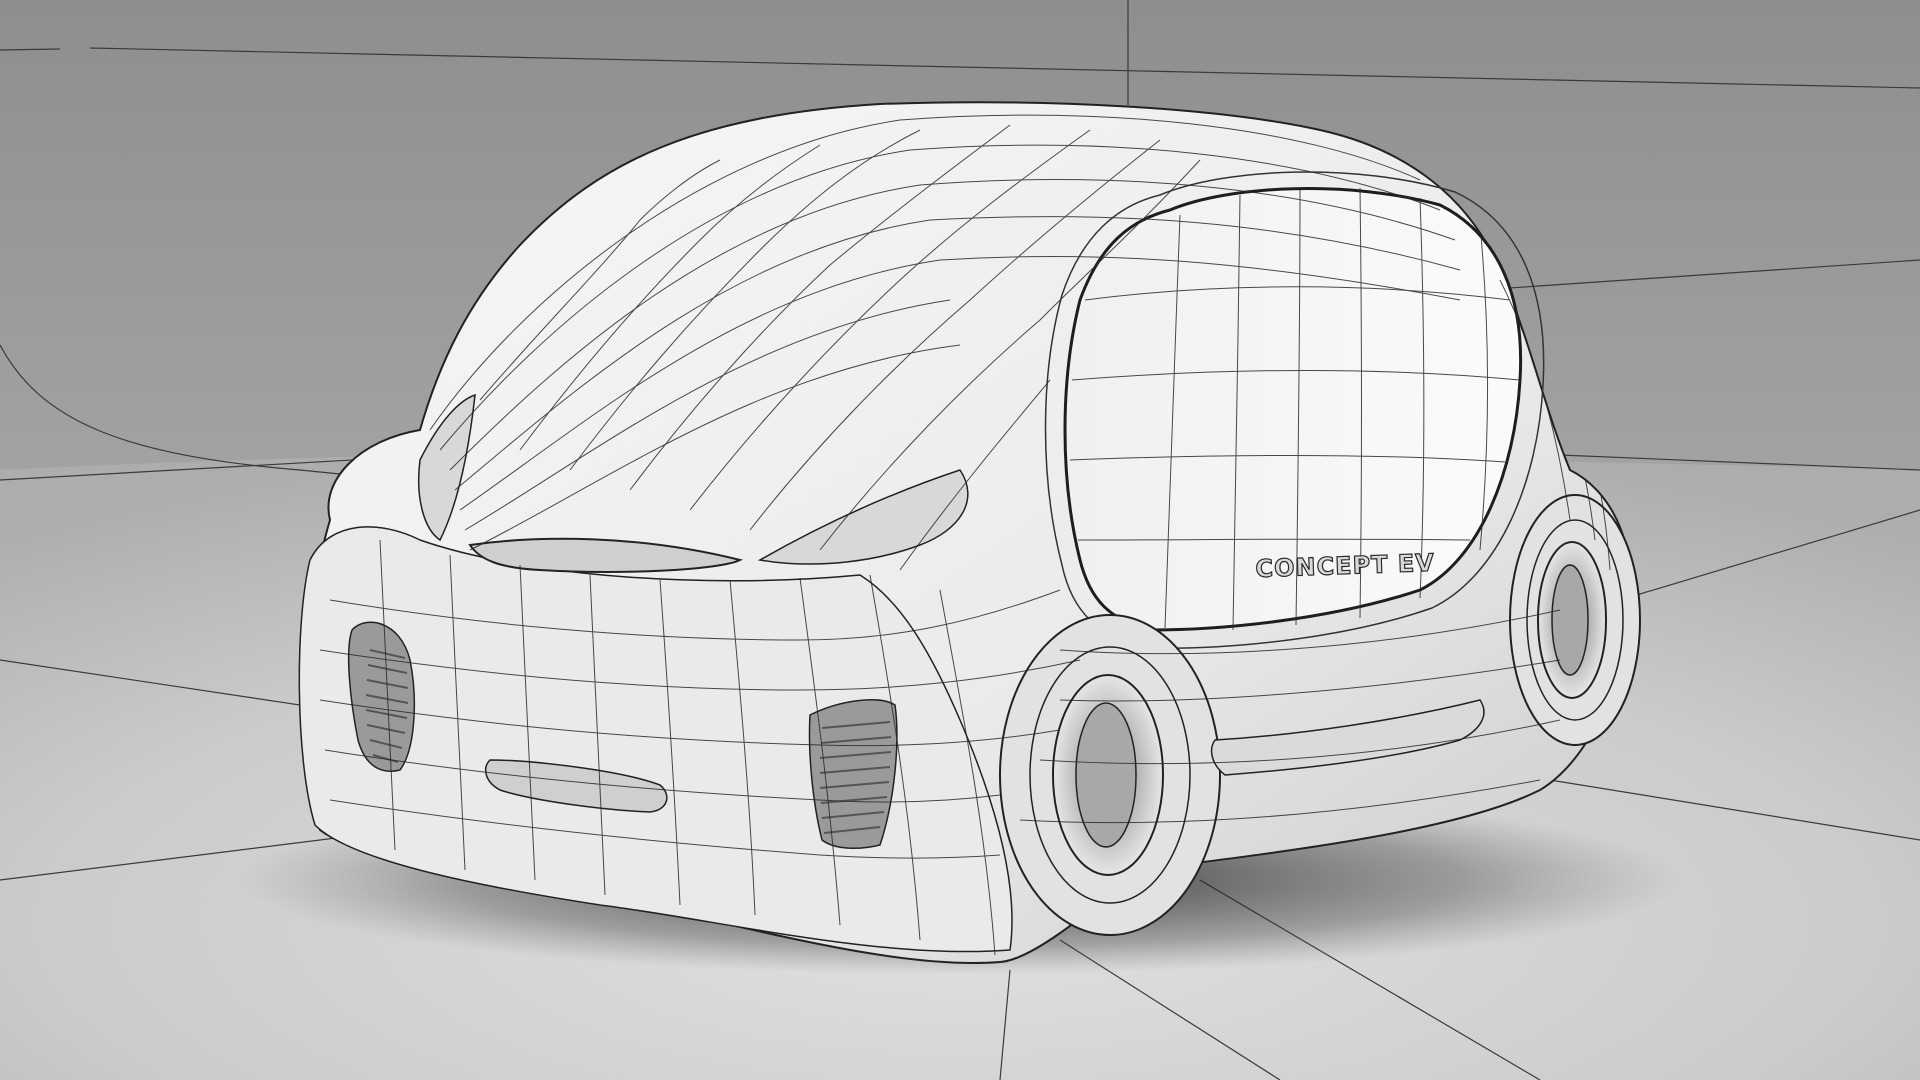 The width and height of the screenshot is (1920, 1080). What do you see at coordinates (1575, 620) in the screenshot?
I see `rear-wheel` at bounding box center [1575, 620].